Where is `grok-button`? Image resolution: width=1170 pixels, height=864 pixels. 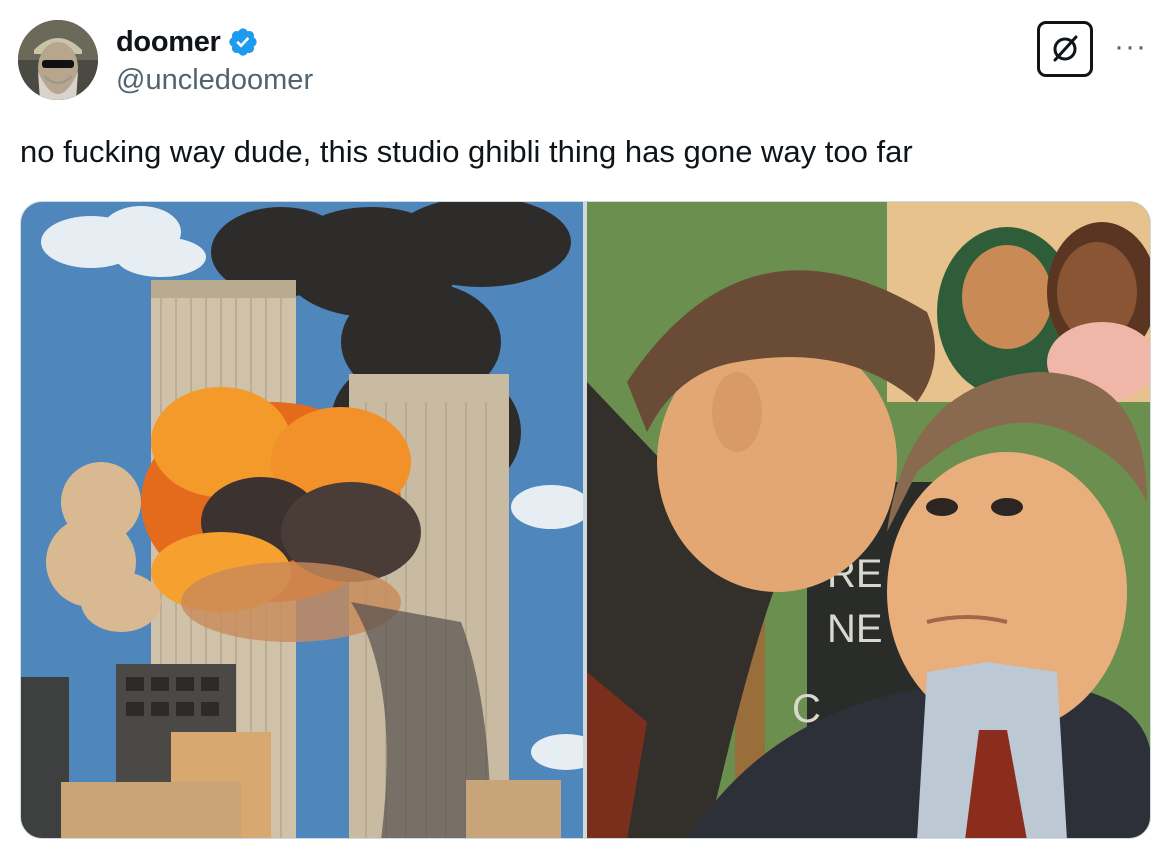
grok-button is located at coordinates (1065, 49).